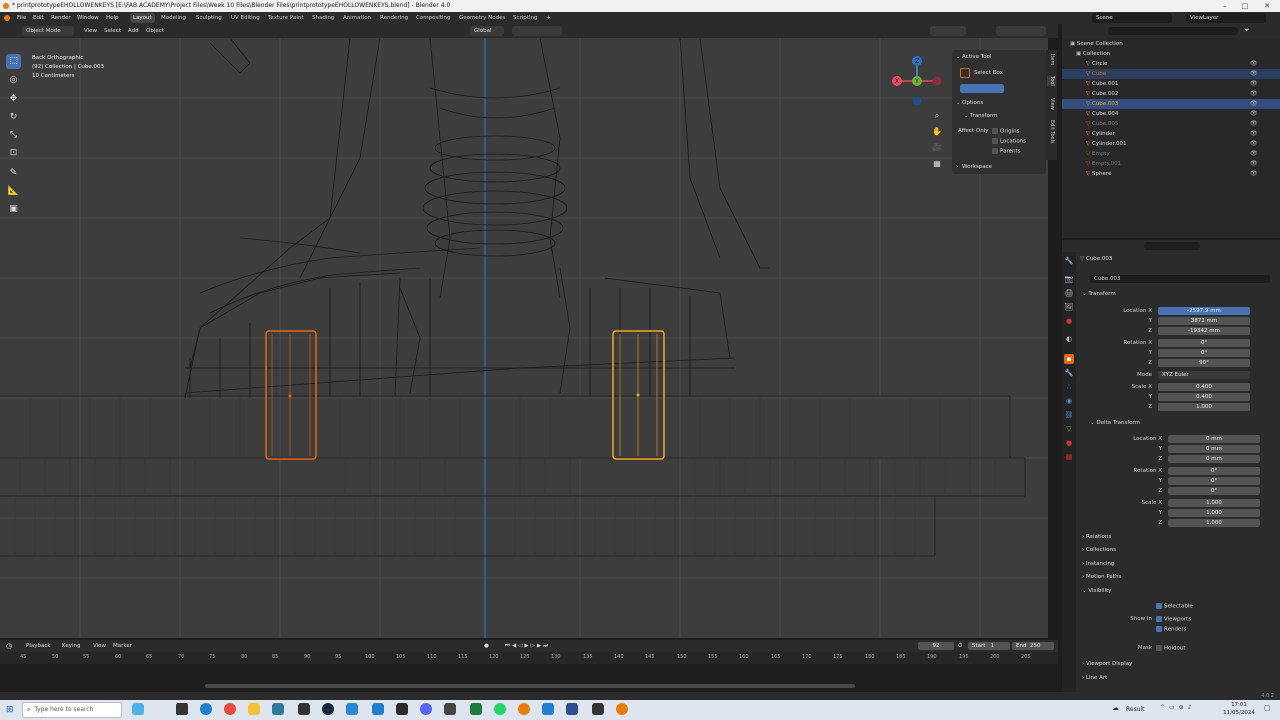 The image size is (1280, 720). I want to click on mode-selector: Object Mode, so click(48, 31).